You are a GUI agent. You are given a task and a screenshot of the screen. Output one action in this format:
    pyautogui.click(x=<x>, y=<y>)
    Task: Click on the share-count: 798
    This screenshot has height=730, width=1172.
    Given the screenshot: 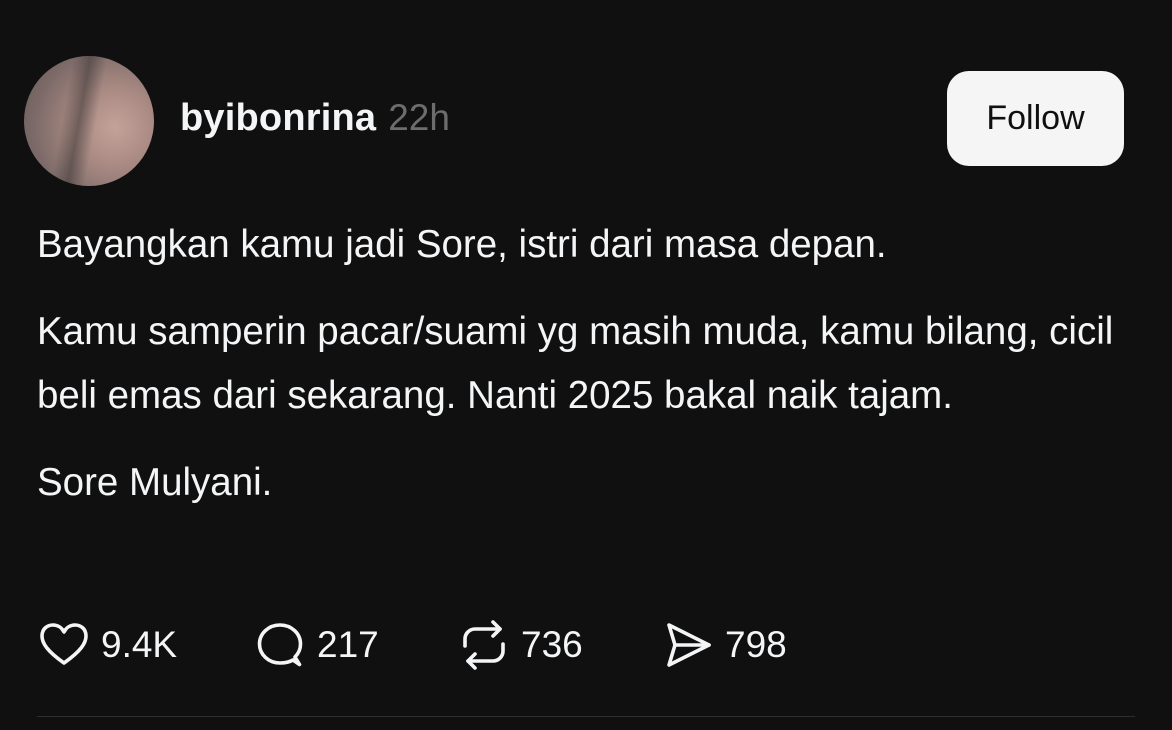 What is the action you would take?
    pyautogui.click(x=756, y=644)
    